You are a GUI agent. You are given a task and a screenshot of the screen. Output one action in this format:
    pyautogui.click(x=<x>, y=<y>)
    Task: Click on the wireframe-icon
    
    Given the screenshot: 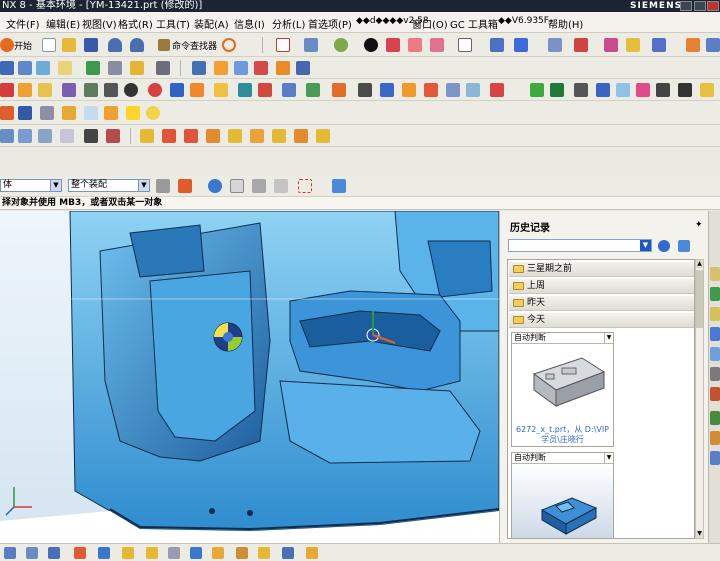 What is the action you would take?
    pyautogui.click(x=371, y=45)
    